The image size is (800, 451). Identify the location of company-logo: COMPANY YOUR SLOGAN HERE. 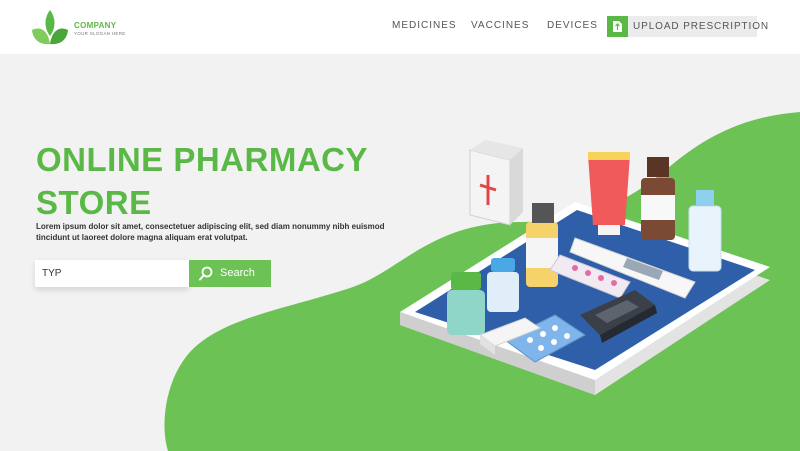
(85, 28).